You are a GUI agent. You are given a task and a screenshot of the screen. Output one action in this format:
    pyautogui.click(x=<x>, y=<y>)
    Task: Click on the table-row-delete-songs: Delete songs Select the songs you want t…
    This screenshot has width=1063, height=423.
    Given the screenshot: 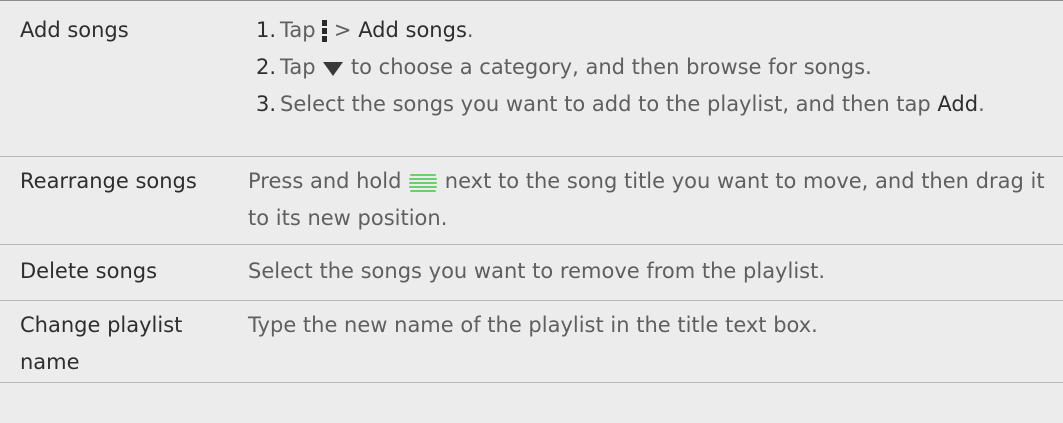 What is the action you would take?
    pyautogui.click(x=531, y=272)
    